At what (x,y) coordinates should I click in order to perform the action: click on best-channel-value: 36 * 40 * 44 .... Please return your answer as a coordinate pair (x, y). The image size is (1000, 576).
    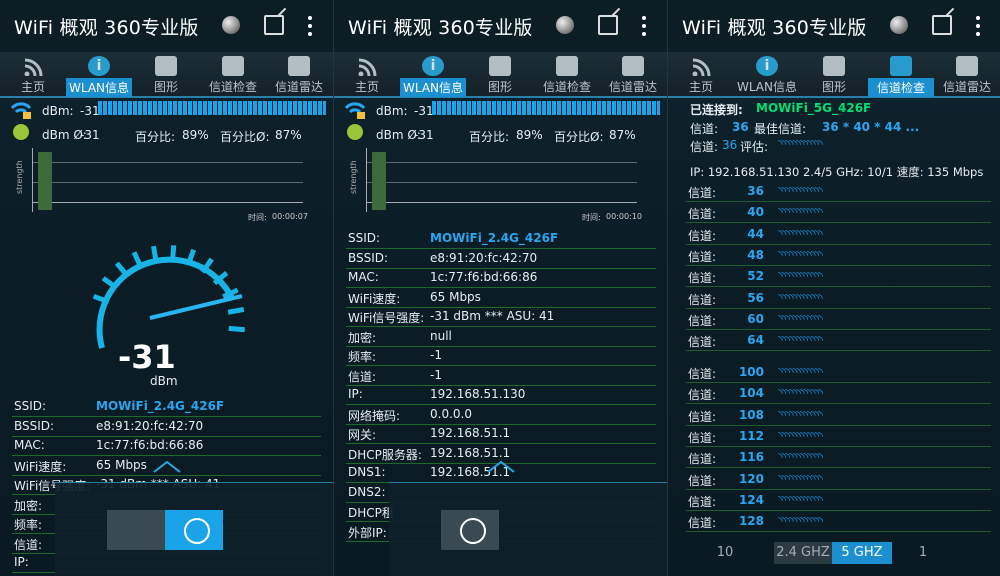
    Looking at the image, I should click on (871, 127).